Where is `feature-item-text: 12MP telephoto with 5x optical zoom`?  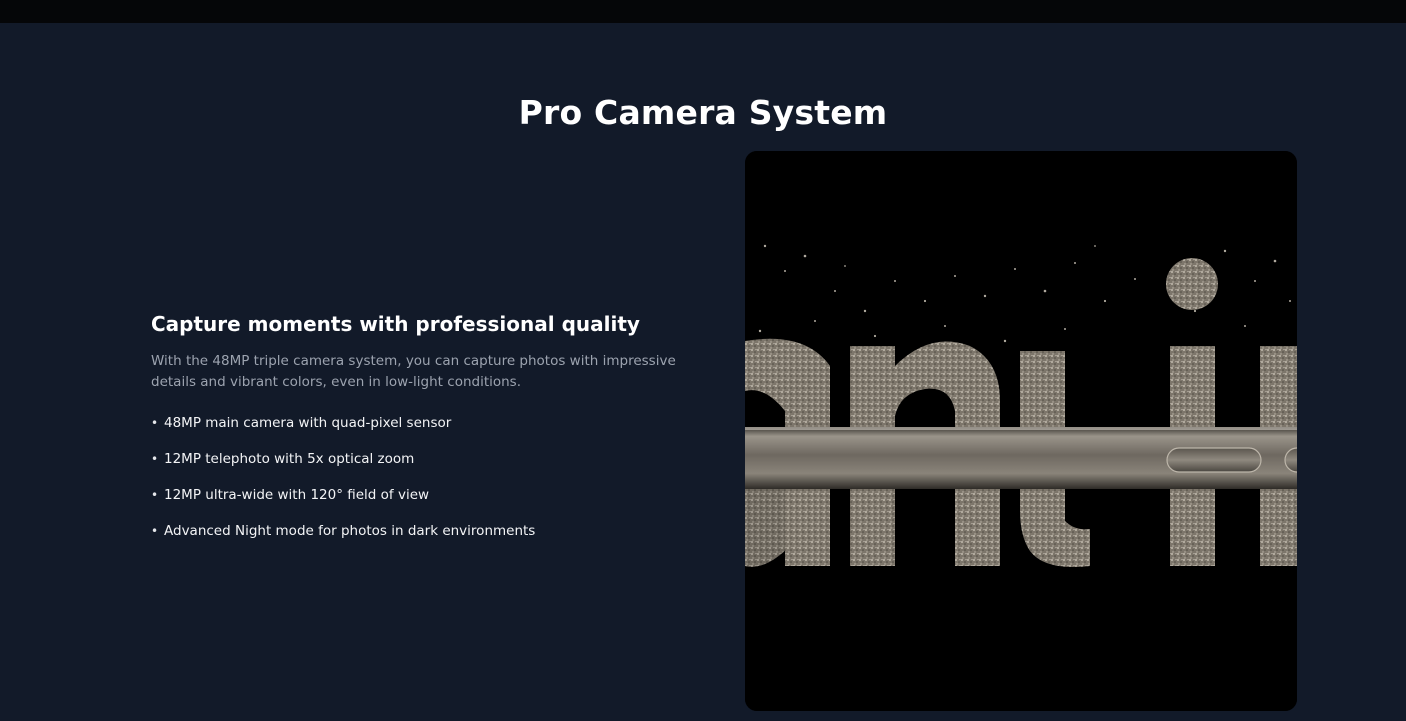 feature-item-text: 12MP telephoto with 5x optical zoom is located at coordinates (289, 459).